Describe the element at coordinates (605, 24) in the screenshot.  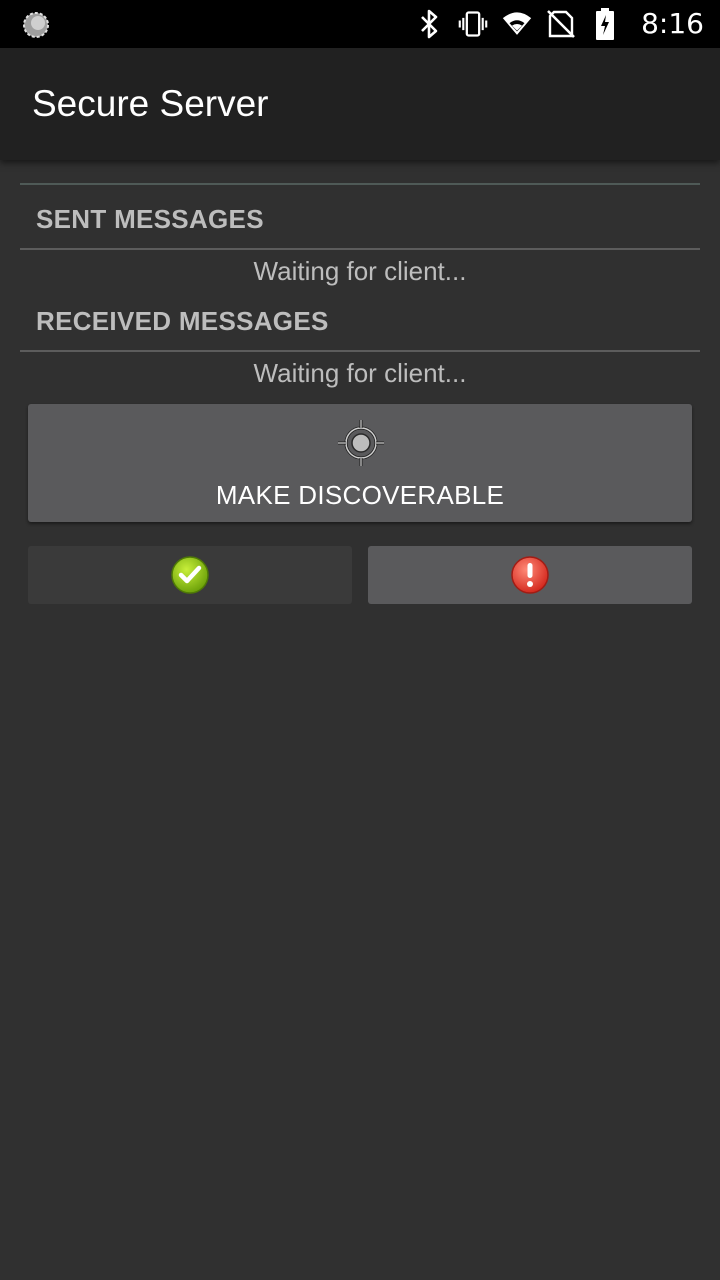
I see `battery-charging-icon` at that location.